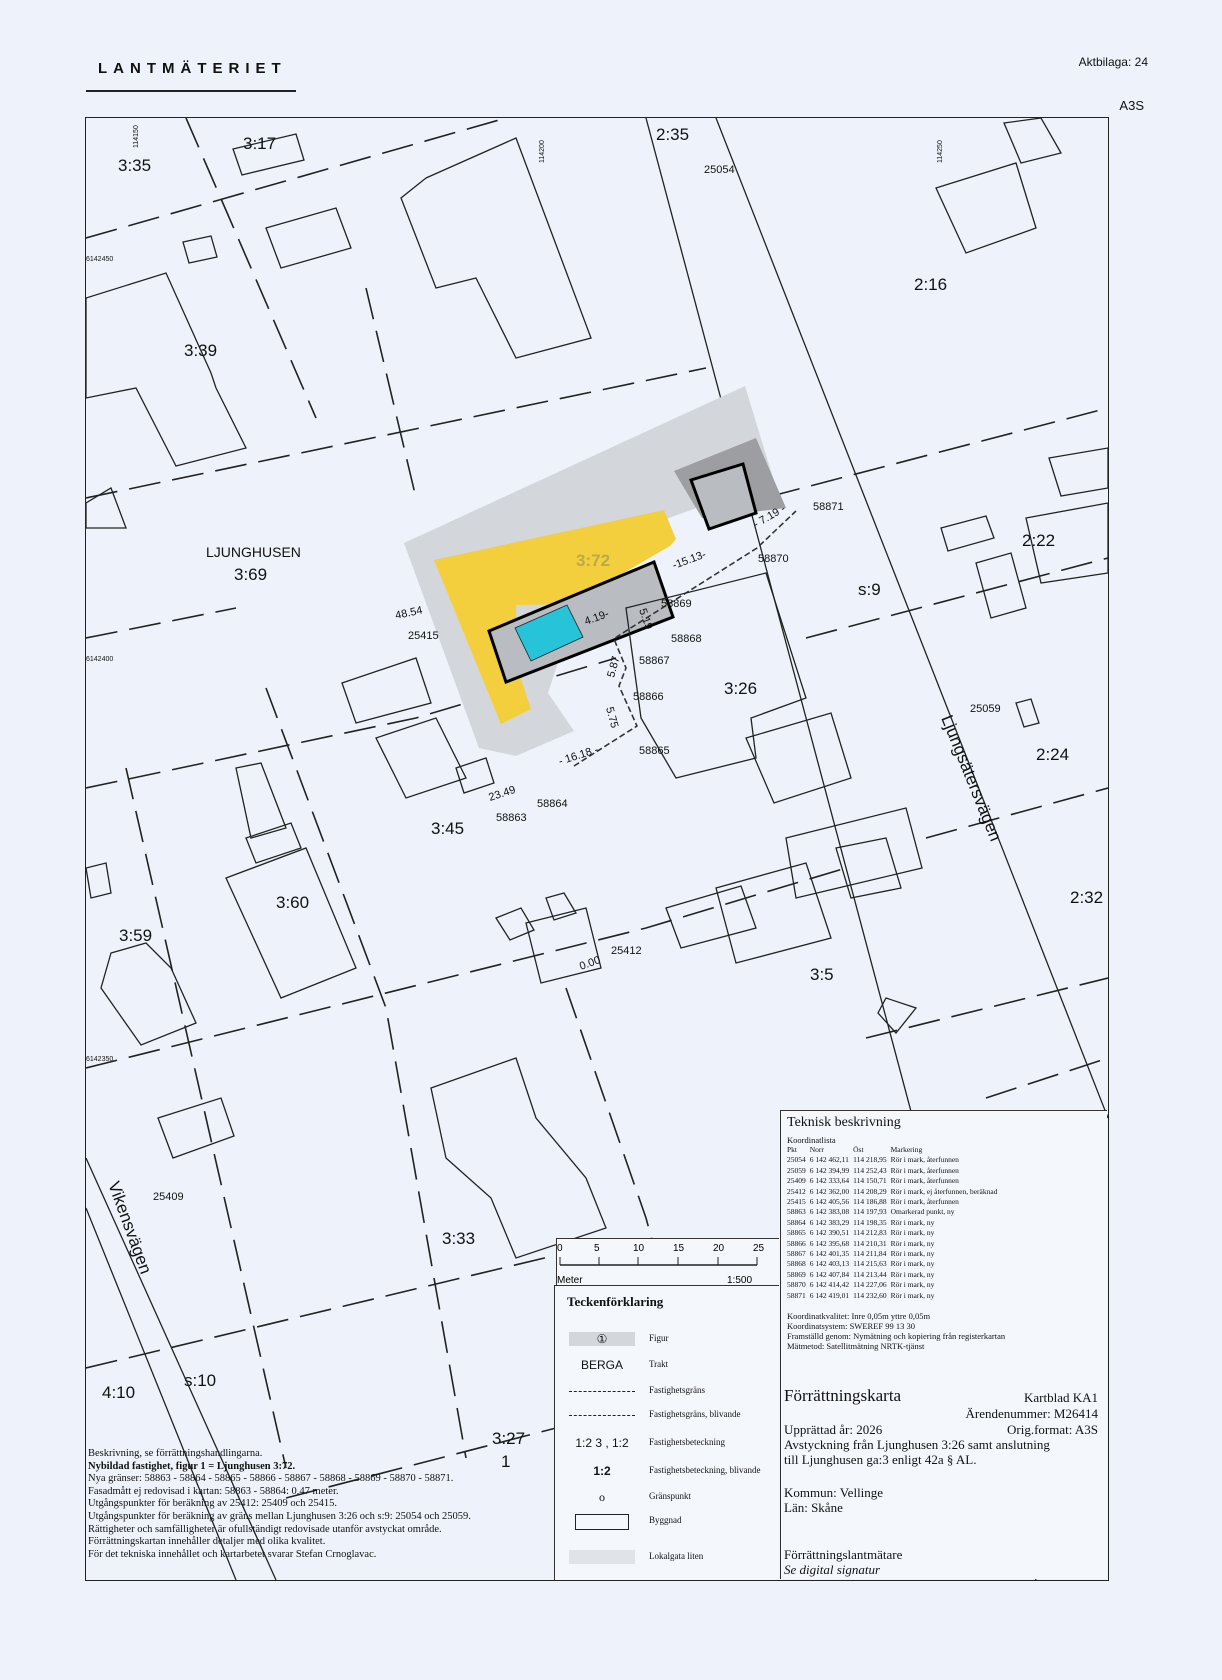  I want to click on cell: 6 142 419,01, so click(829, 1295).